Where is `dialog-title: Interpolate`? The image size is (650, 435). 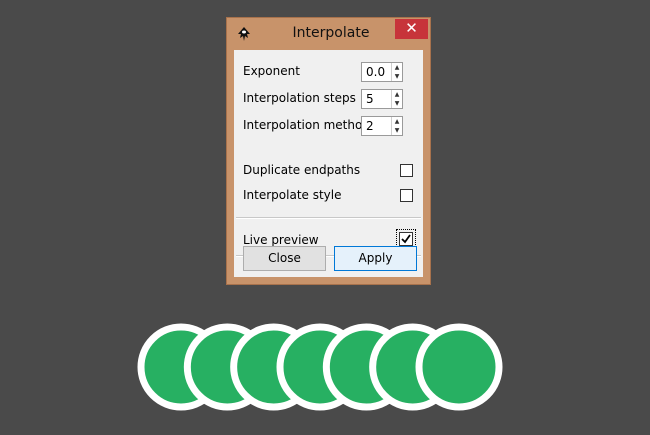
dialog-title: Interpolate is located at coordinates (331, 33).